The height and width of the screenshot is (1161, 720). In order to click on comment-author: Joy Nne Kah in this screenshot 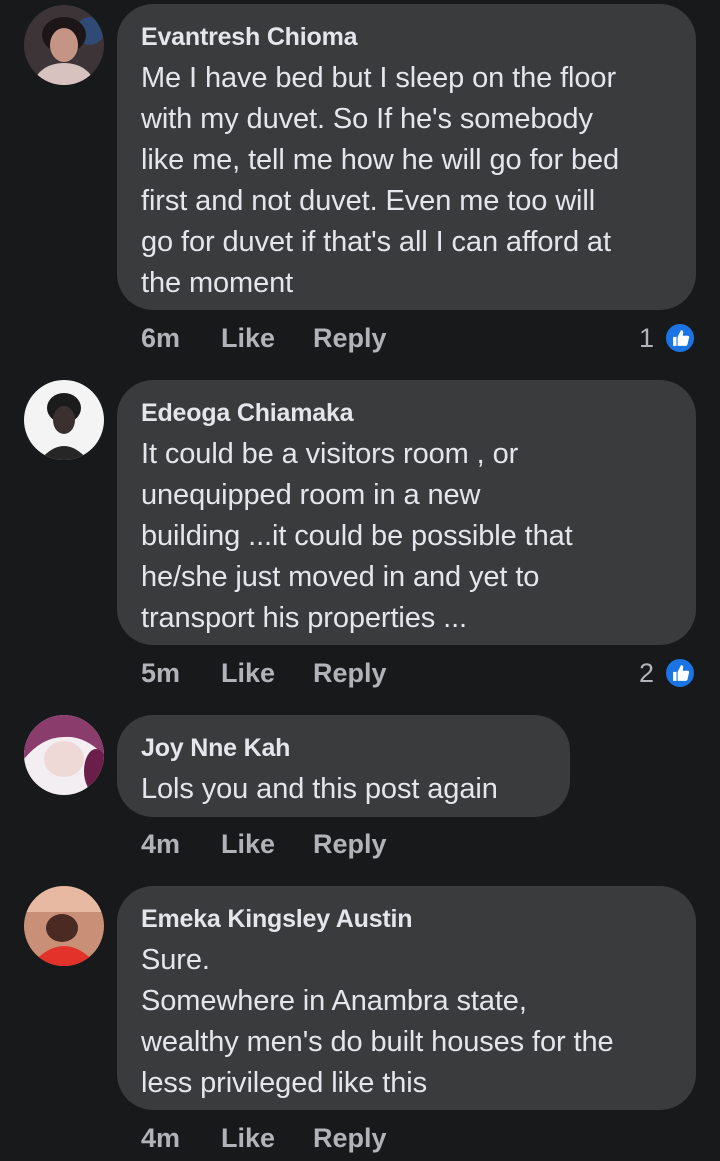, I will do `click(343, 748)`.